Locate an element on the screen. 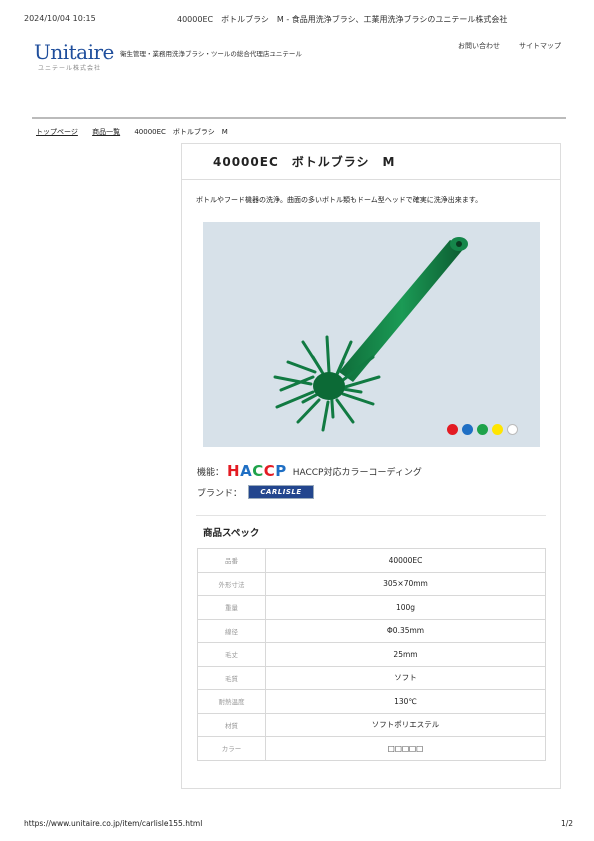 Image resolution: width=594 pixels, height=841 pixels. spec-value: 100g is located at coordinates (405, 607).